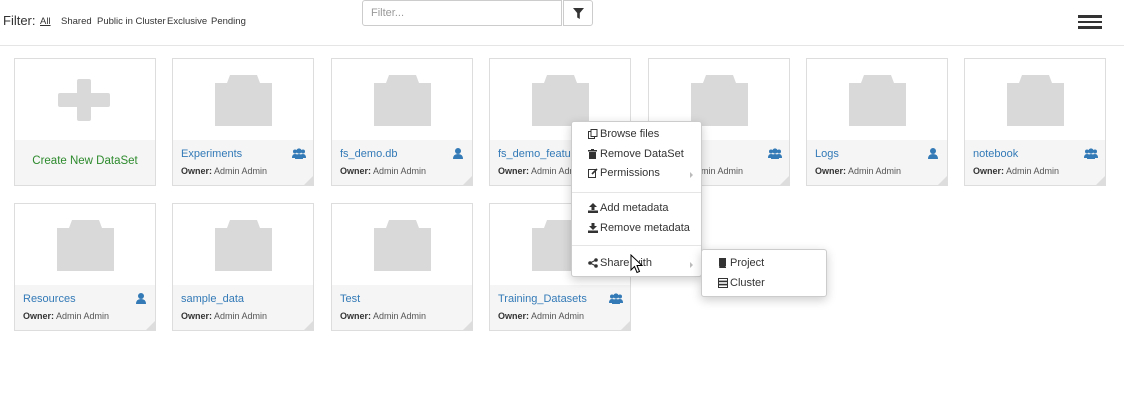  What do you see at coordinates (211, 154) in the screenshot?
I see `dataset-name: Experiments` at bounding box center [211, 154].